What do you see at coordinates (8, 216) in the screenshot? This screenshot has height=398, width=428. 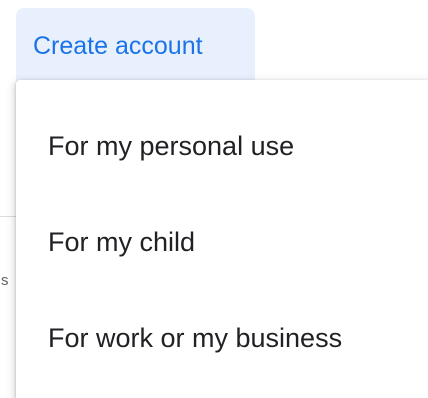 I see `background-divider` at bounding box center [8, 216].